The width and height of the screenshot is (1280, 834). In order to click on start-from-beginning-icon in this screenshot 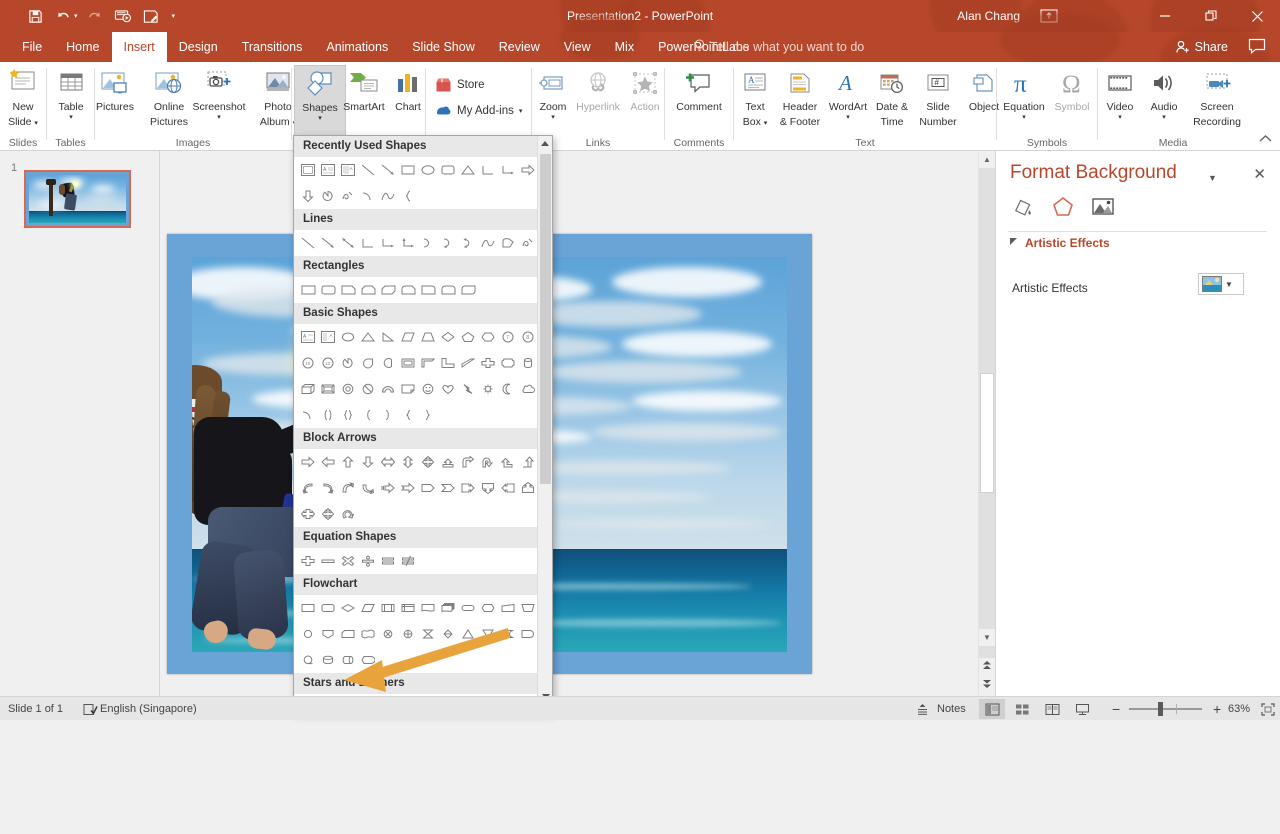, I will do `click(123, 16)`.